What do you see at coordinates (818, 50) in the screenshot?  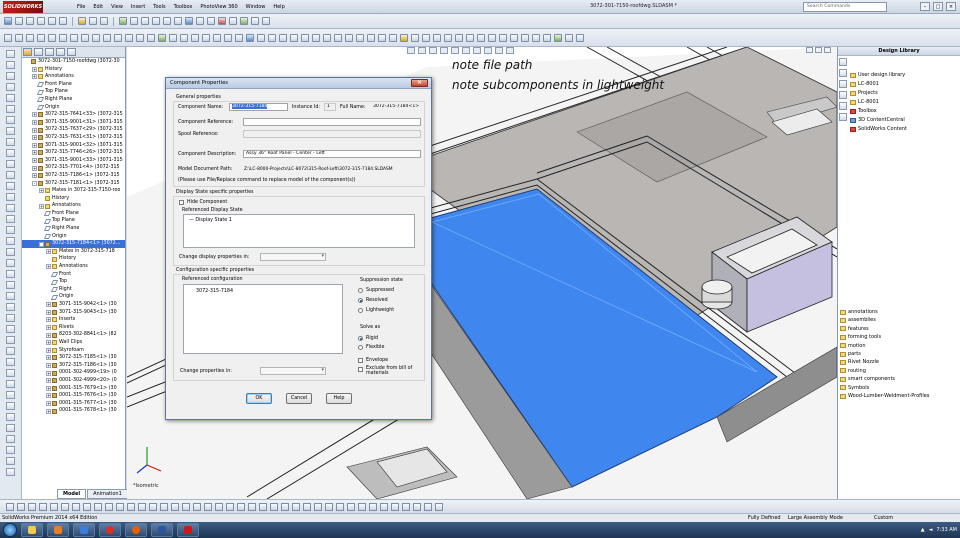 I see `restore-icon` at bounding box center [818, 50].